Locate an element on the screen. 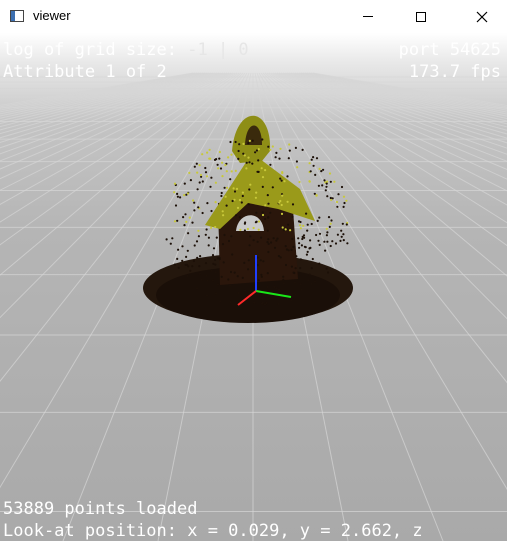 This screenshot has height=541, width=507. title-bar: viewer is located at coordinates (253, 16).